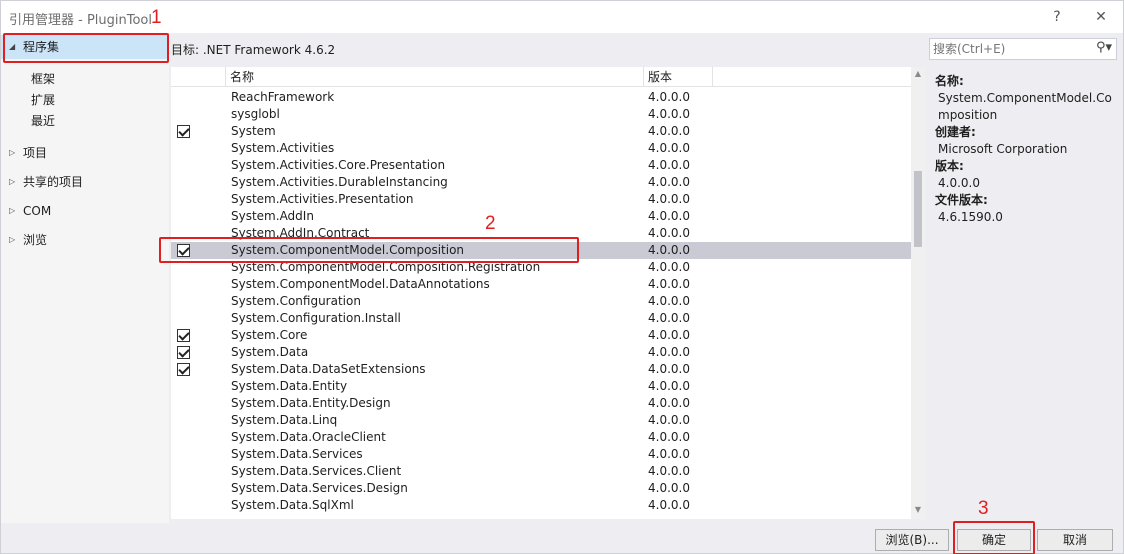 This screenshot has height=554, width=1124. Describe the element at coordinates (541, 318) in the screenshot. I see `table-row: System.Configuration.Install 4.0.0.0` at that location.